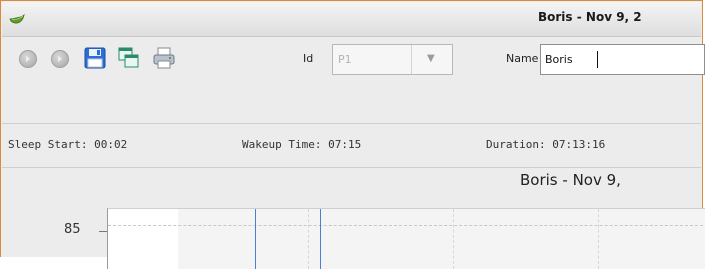 The width and height of the screenshot is (705, 269). What do you see at coordinates (546, 144) in the screenshot?
I see `duration-text: Duration: 07:13:16` at bounding box center [546, 144].